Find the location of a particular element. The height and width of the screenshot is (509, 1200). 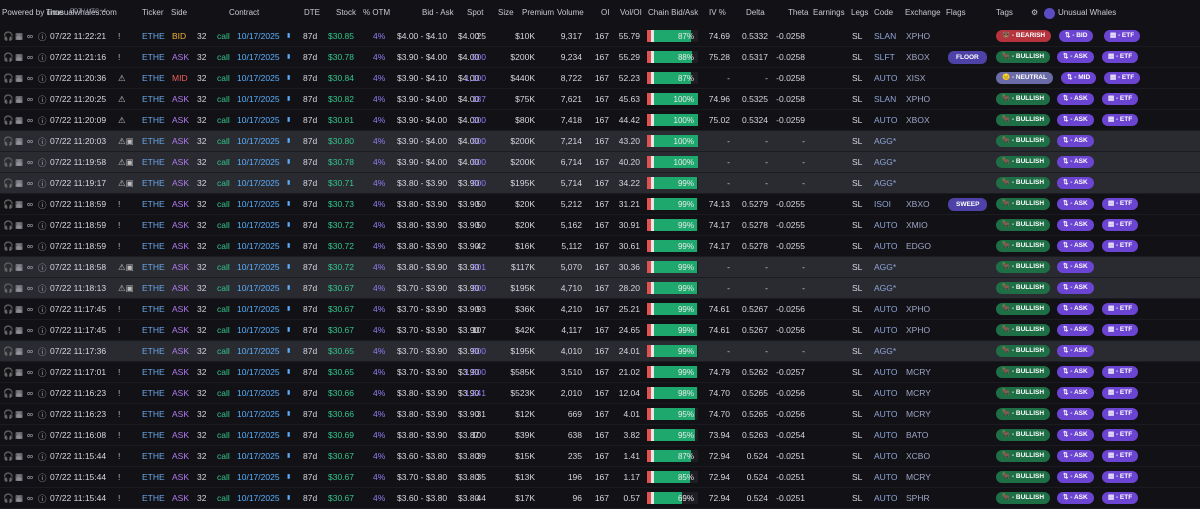

header-dte: DTE is located at coordinates (312, 12).